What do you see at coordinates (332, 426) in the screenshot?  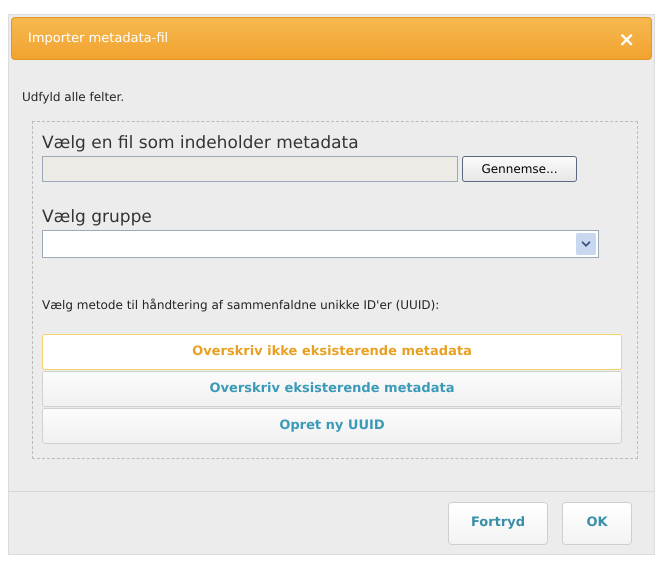 I see `method-option: Opret ny UUID` at bounding box center [332, 426].